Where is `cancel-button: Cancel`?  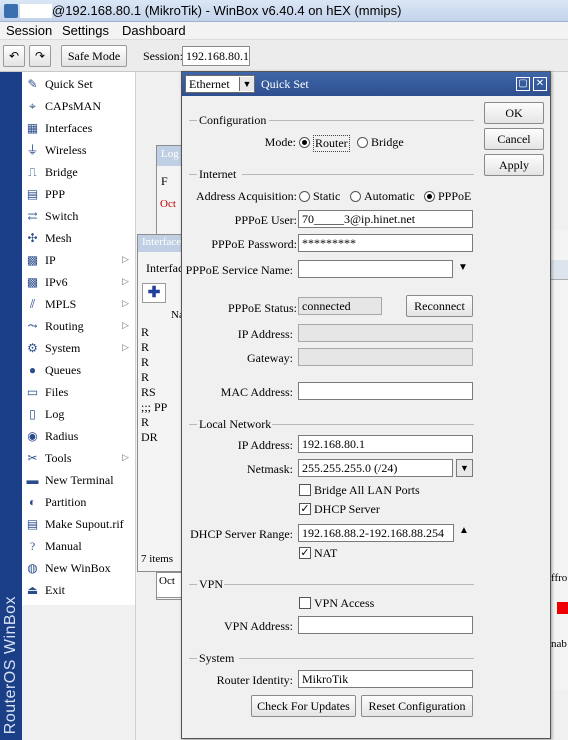
cancel-button: Cancel is located at coordinates (514, 139).